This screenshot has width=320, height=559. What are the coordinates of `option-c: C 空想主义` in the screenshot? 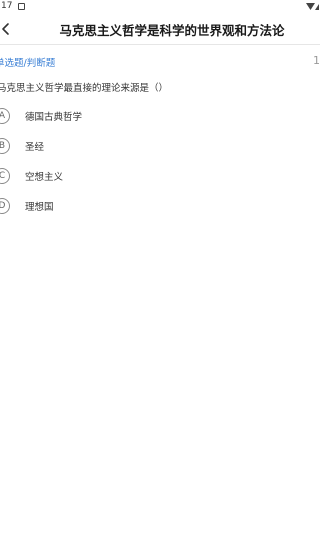 It's located at (97, 176).